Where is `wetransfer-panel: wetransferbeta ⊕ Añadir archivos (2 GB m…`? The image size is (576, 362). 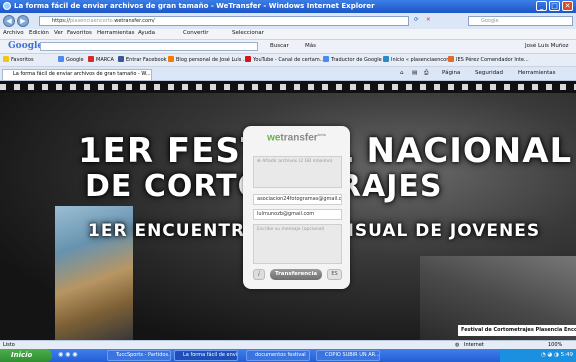
wetransfer-panel: wetransferbeta ⊕ Añadir archivos (2 GB m… is located at coordinates (296, 207).